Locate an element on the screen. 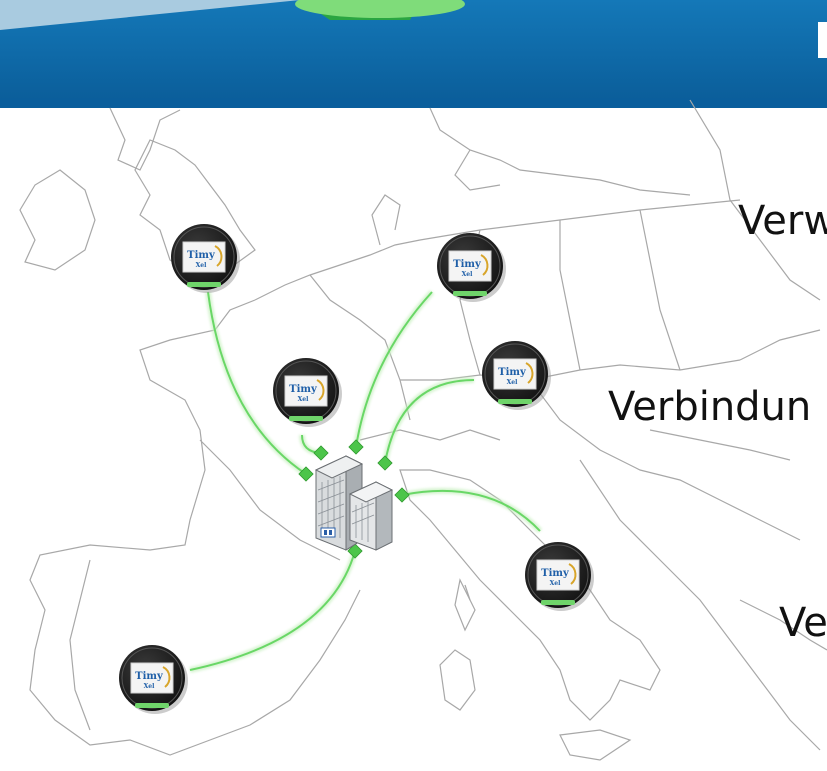  site-germany-node: TimyXel is located at coordinates (471, 267).